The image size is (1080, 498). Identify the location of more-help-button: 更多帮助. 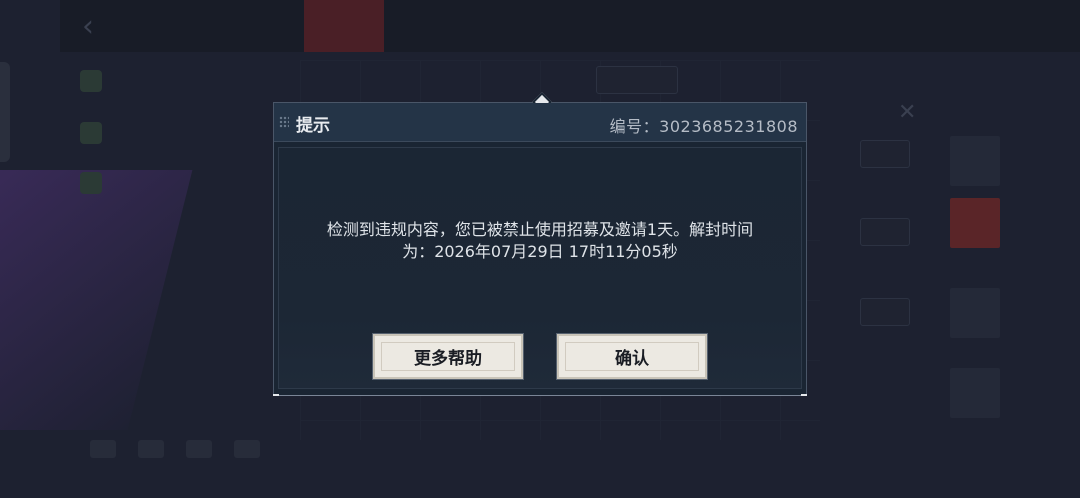
(448, 356).